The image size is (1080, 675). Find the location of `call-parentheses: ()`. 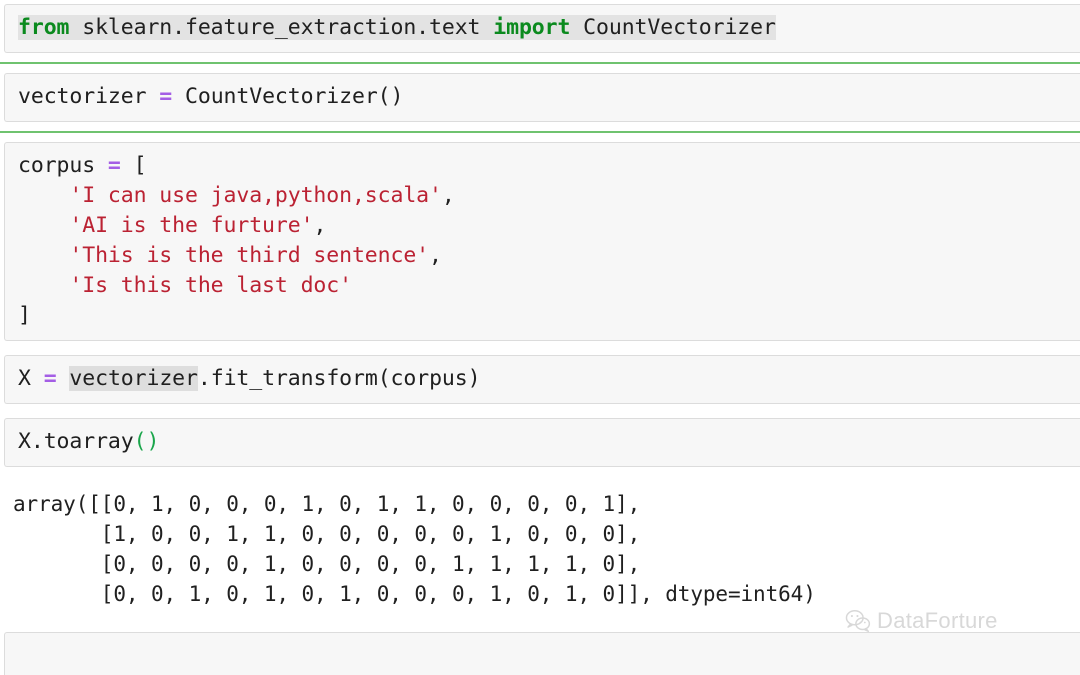

call-parentheses: () is located at coordinates (146, 441).